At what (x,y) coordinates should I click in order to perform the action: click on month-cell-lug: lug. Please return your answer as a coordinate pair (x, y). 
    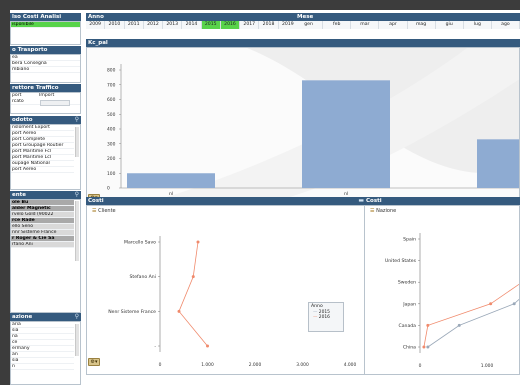
    Looking at the image, I should click on (477, 25).